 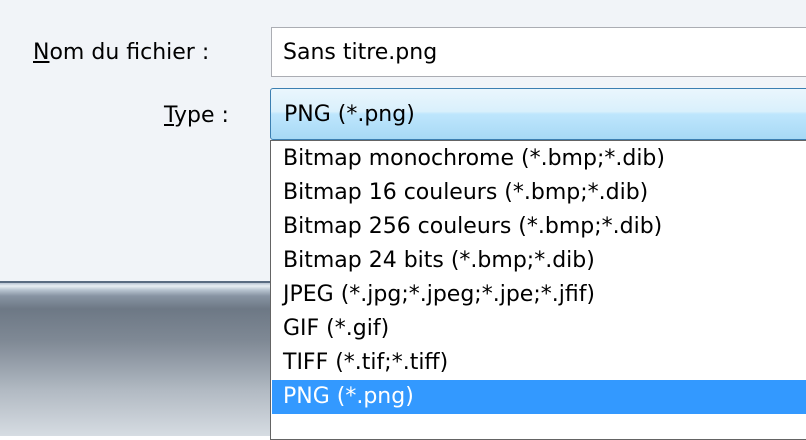 What do you see at coordinates (539, 363) in the screenshot?
I see `type-option: TIFF (*.tif;*.tiff)` at bounding box center [539, 363].